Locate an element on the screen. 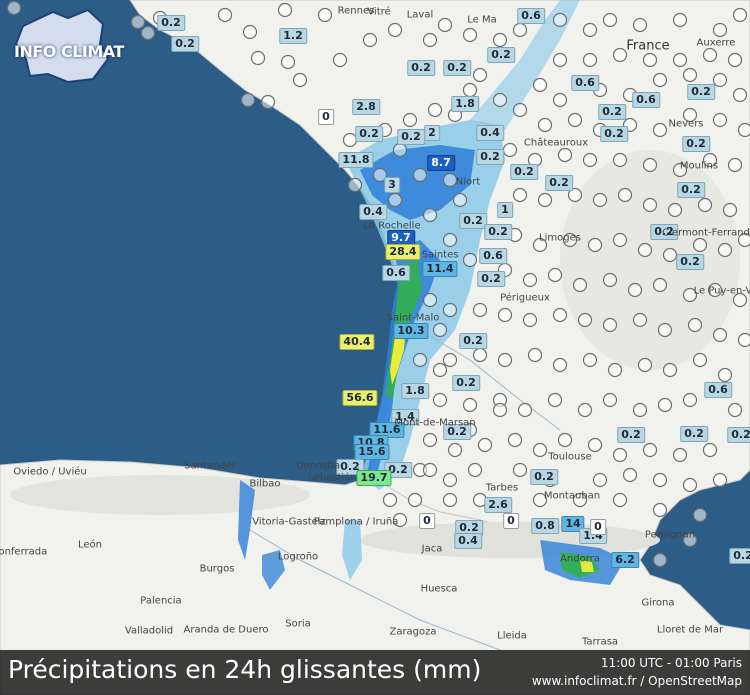  precipitation-value: 6.2 is located at coordinates (625, 560).